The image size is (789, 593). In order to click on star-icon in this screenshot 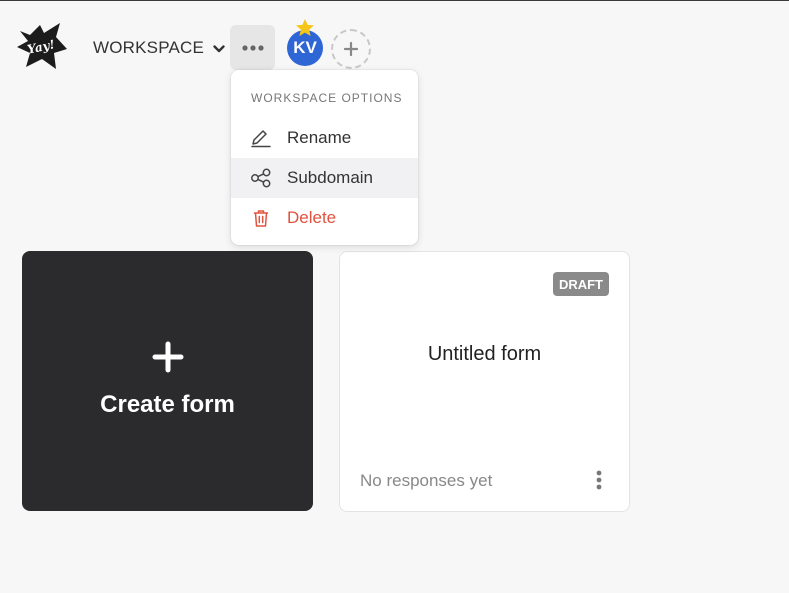, I will do `click(305, 27)`.